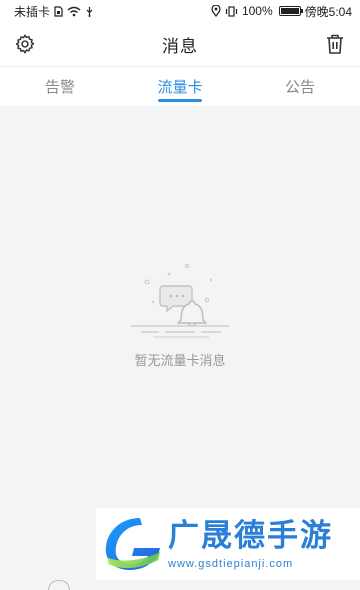 This screenshot has height=590, width=360. I want to click on battery-percent: 100%, so click(257, 11).